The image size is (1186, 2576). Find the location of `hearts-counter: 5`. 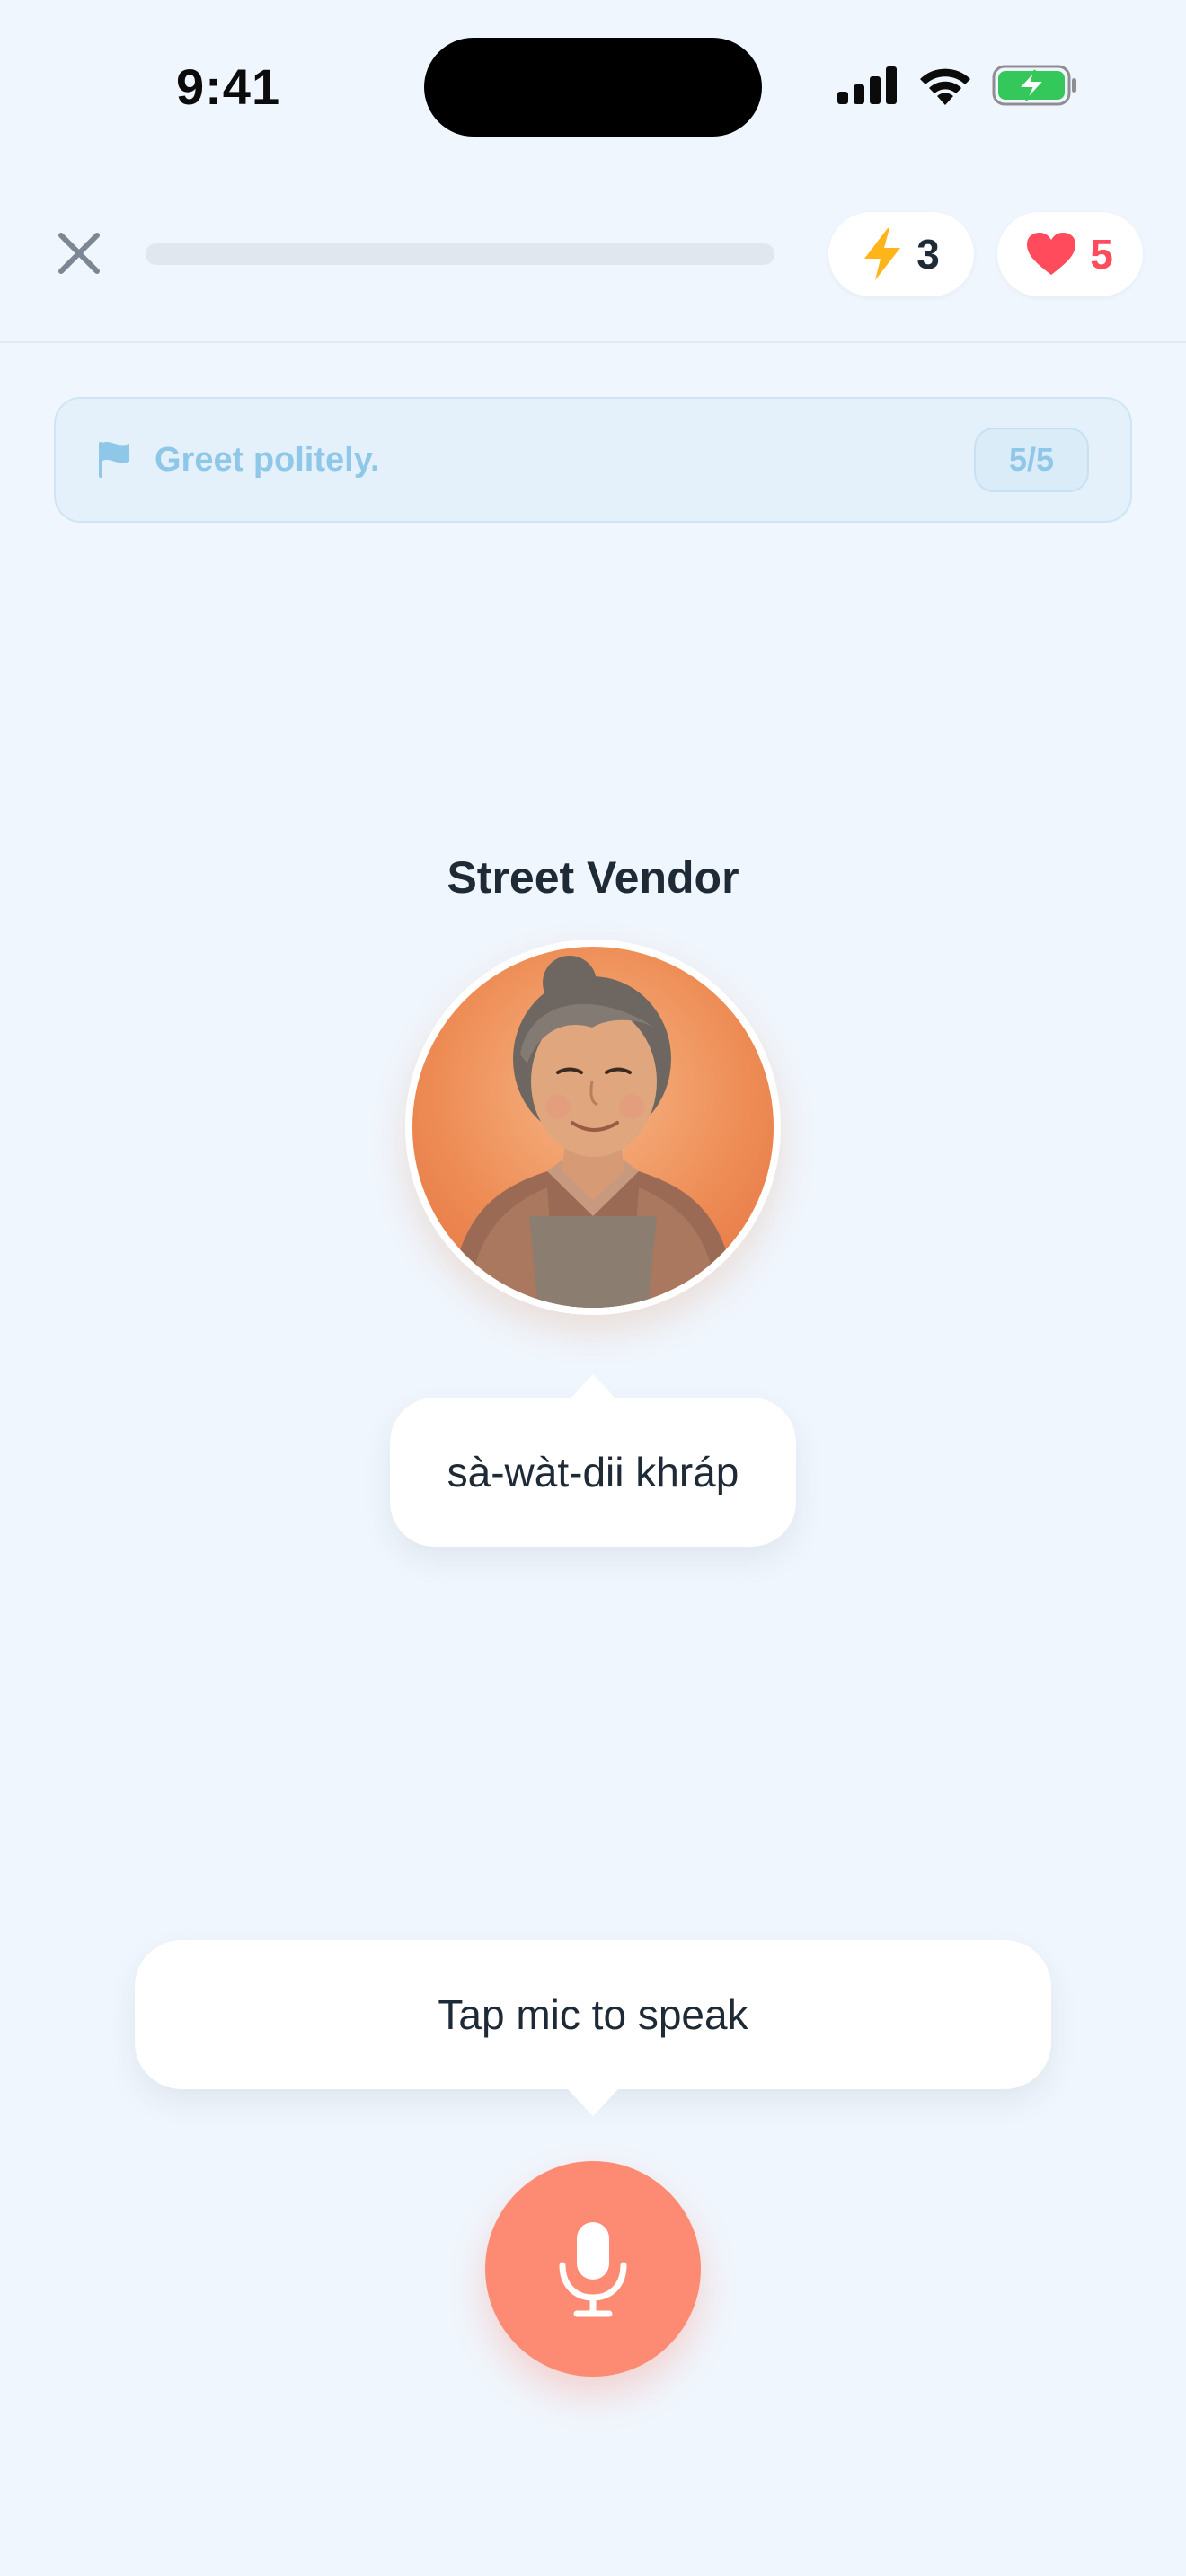

hearts-counter: 5 is located at coordinates (1070, 254).